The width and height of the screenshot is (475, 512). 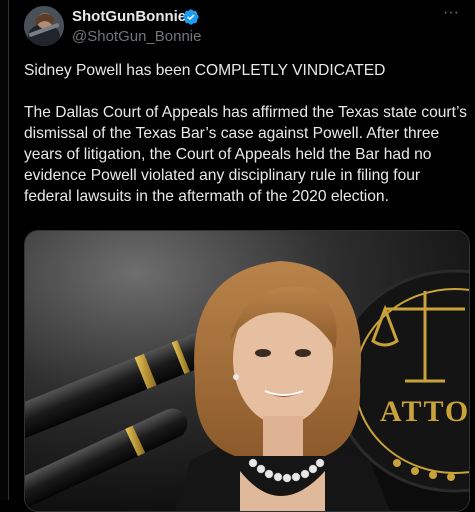 I want to click on user-handle: @ShotGun_Bonnie, so click(x=137, y=36).